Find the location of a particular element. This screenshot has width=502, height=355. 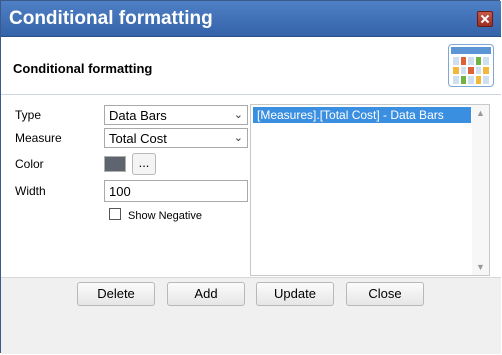

chevron-down-icon: ▼ is located at coordinates (480, 267).